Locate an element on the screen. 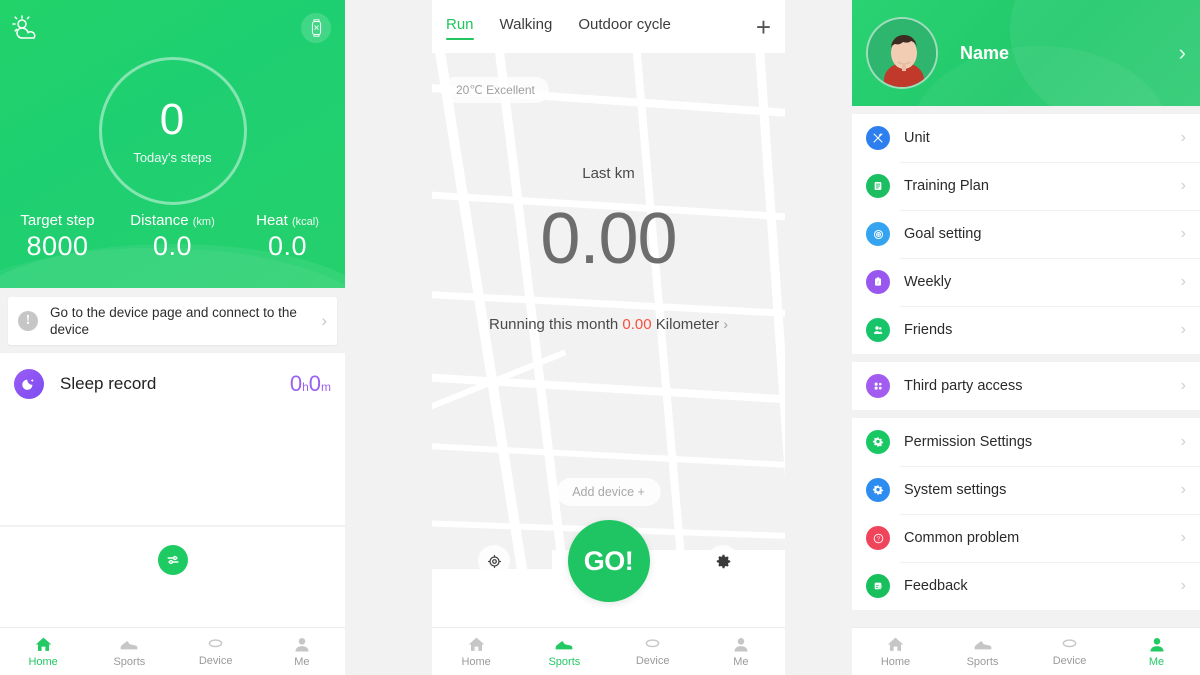 The width and height of the screenshot is (1200, 675). menu-item-common-problem: ? Common problem › is located at coordinates (1026, 538).